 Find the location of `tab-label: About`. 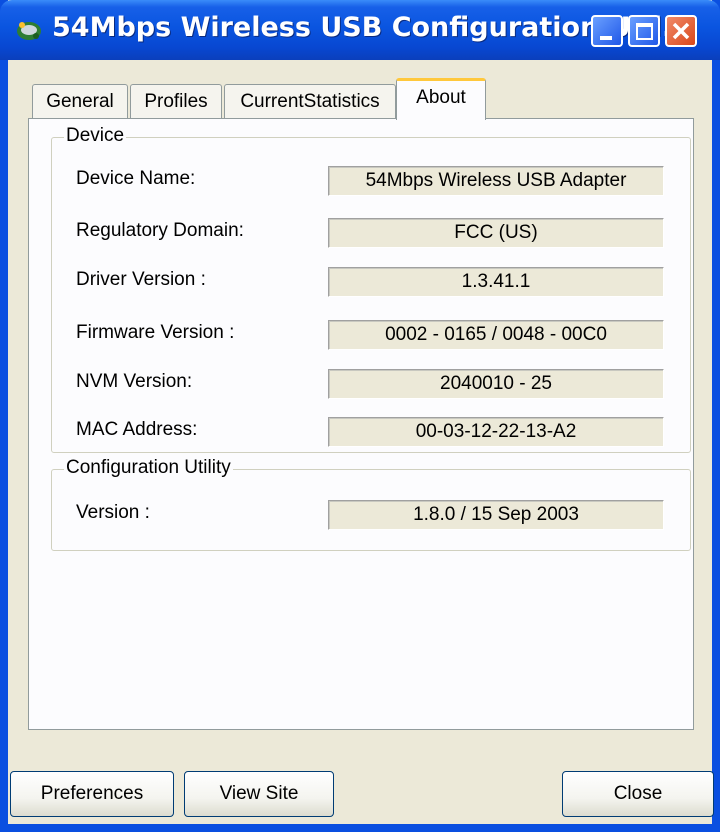

tab-label: About is located at coordinates (441, 97).